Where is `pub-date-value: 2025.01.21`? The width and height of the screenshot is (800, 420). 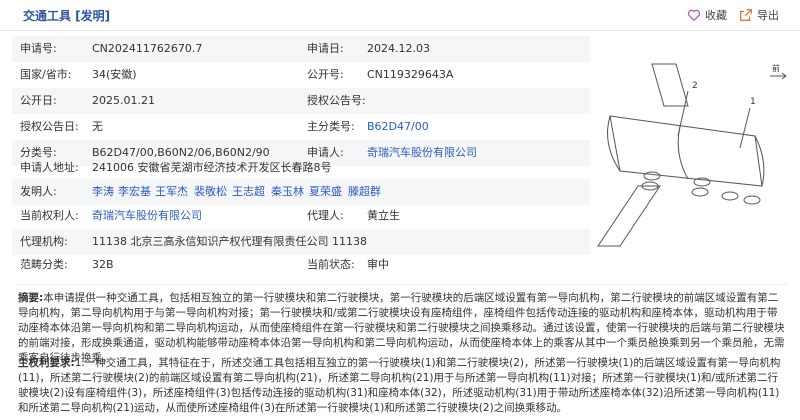 pub-date-value: 2025.01.21 is located at coordinates (123, 100).